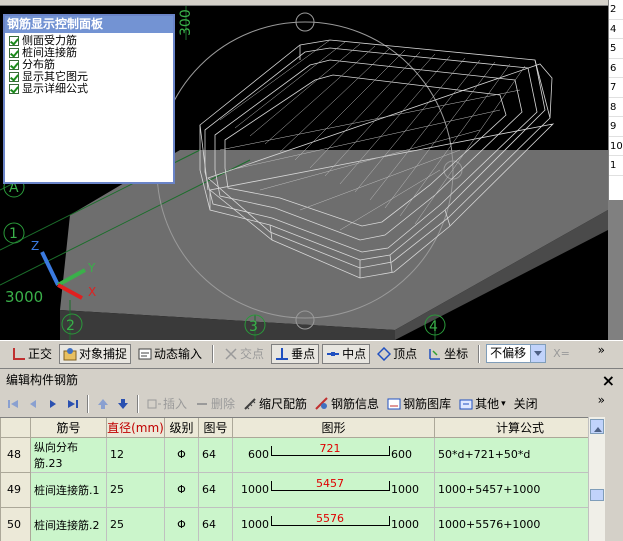  I want to click on scroll-up-icon, so click(597, 426).